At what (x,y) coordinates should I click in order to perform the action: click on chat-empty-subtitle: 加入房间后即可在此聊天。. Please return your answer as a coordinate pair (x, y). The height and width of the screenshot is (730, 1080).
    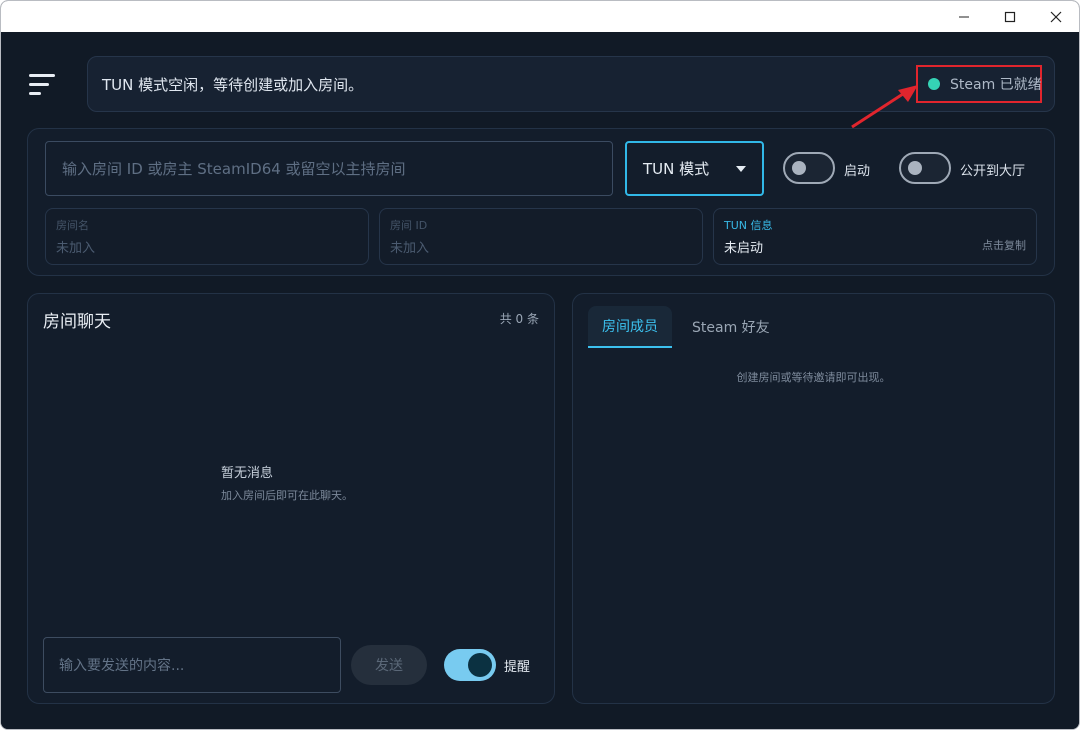
    Looking at the image, I should click on (287, 495).